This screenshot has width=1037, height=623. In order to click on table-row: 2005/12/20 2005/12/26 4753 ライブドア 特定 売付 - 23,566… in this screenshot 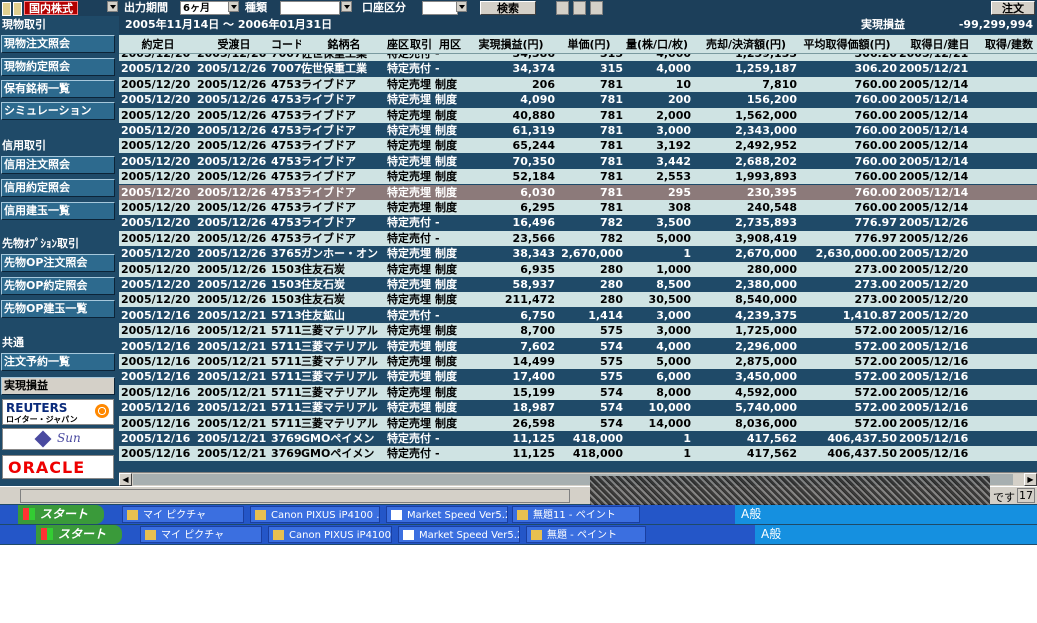, I will do `click(578, 238)`.